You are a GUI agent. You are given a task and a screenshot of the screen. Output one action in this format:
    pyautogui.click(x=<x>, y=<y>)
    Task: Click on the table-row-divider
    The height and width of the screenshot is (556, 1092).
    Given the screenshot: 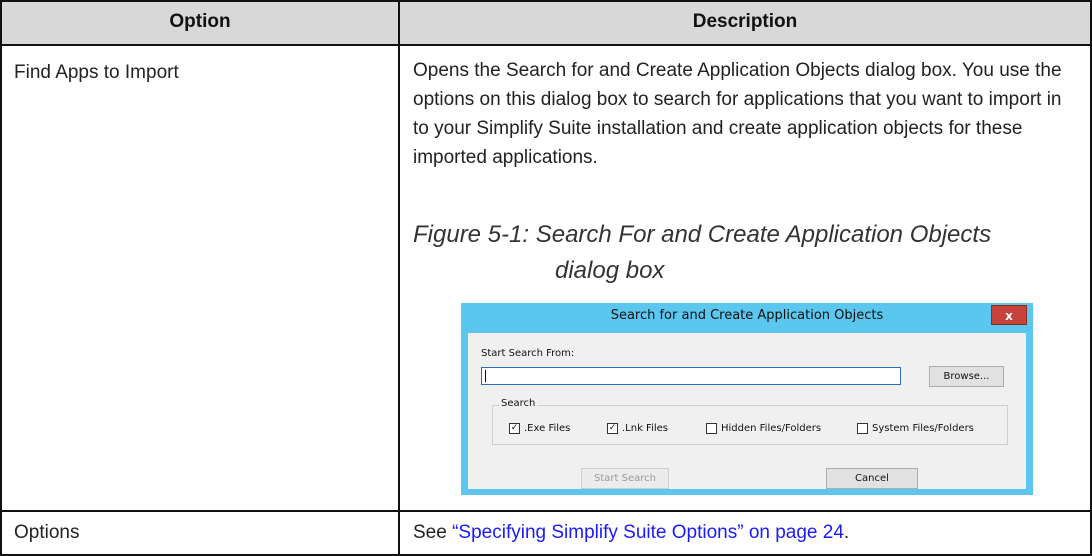 What is the action you would take?
    pyautogui.click(x=546, y=511)
    